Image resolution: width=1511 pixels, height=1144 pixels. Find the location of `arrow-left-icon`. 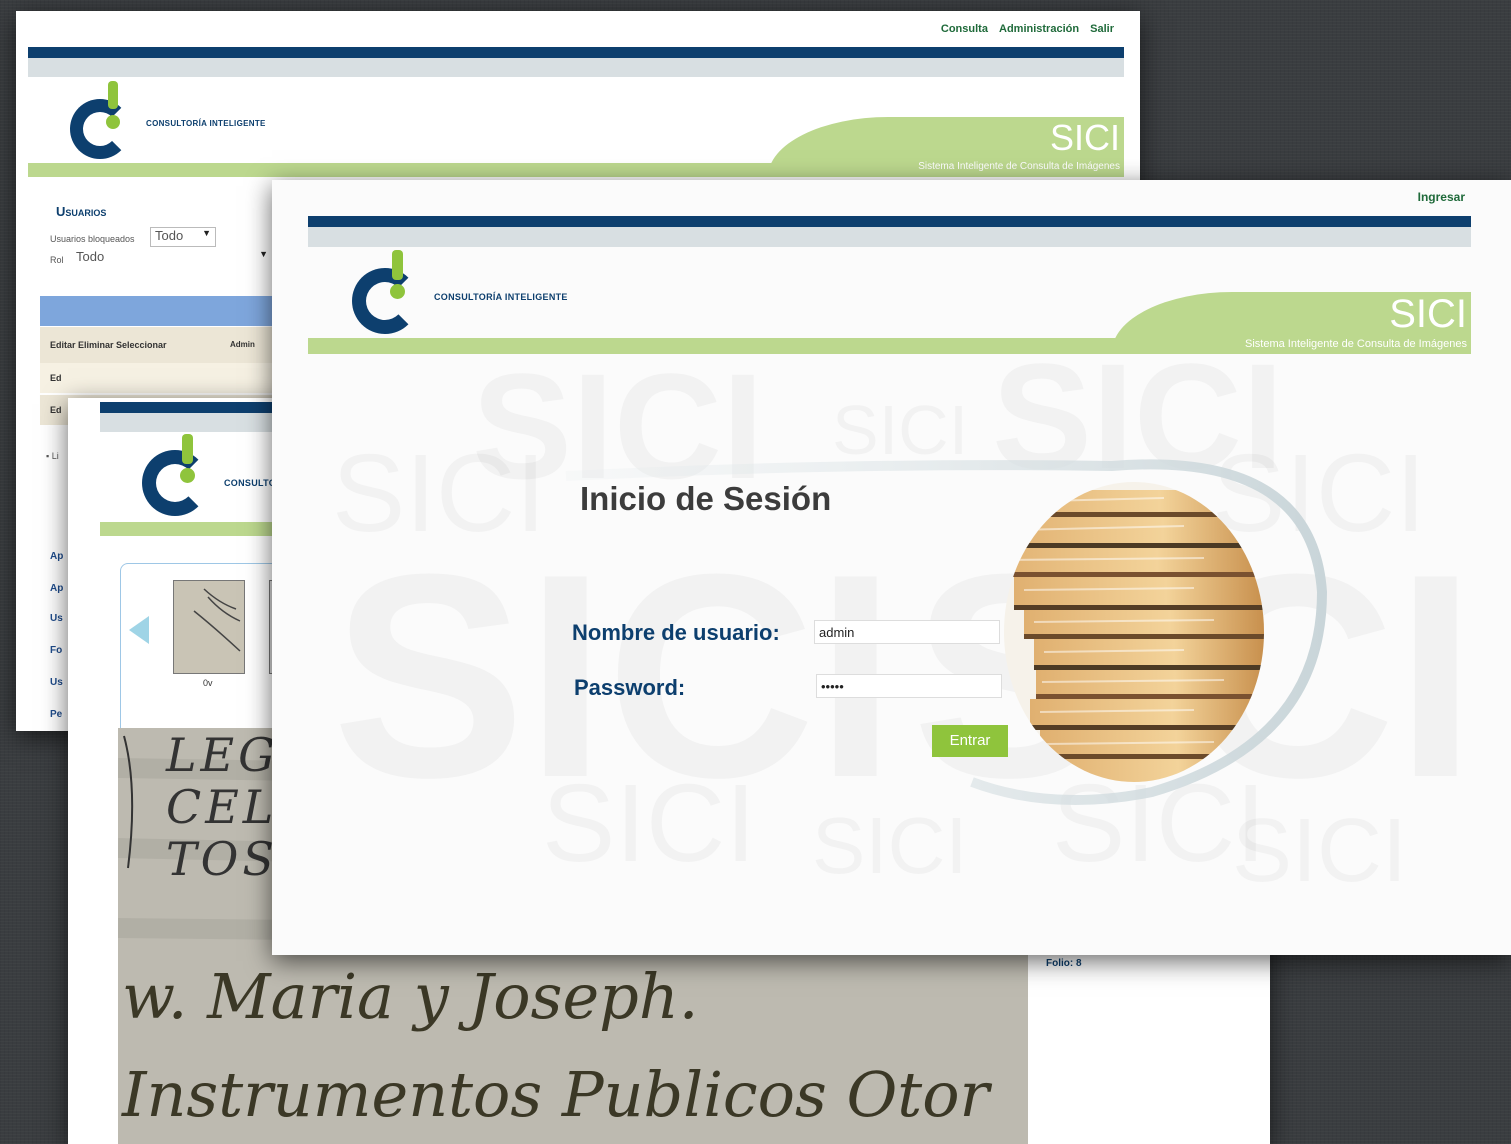

arrow-left-icon is located at coordinates (139, 630).